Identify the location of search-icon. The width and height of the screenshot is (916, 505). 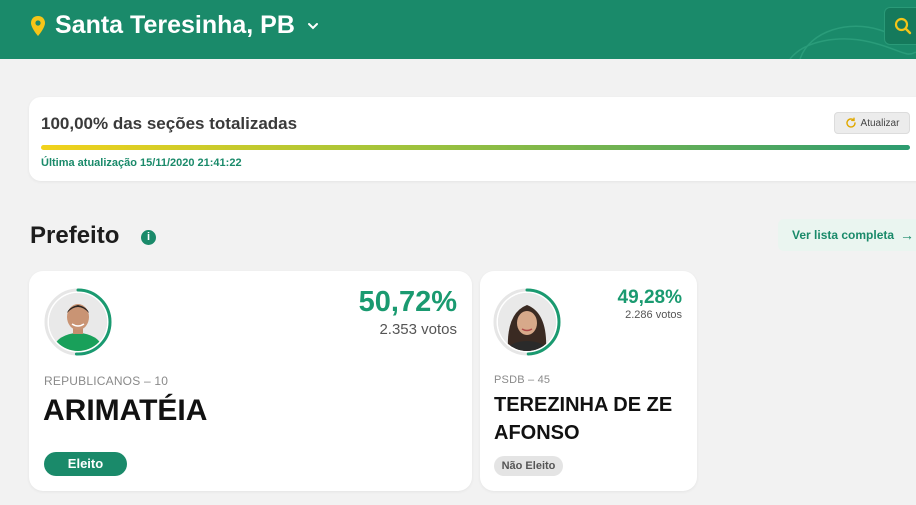
(903, 26).